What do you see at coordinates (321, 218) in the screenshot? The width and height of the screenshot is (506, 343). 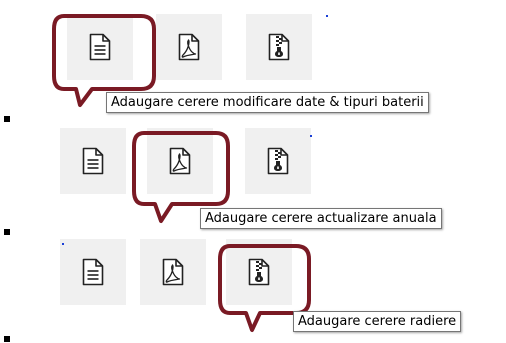 I see `tooltip: Adaugare cerere actualizare anuala` at bounding box center [321, 218].